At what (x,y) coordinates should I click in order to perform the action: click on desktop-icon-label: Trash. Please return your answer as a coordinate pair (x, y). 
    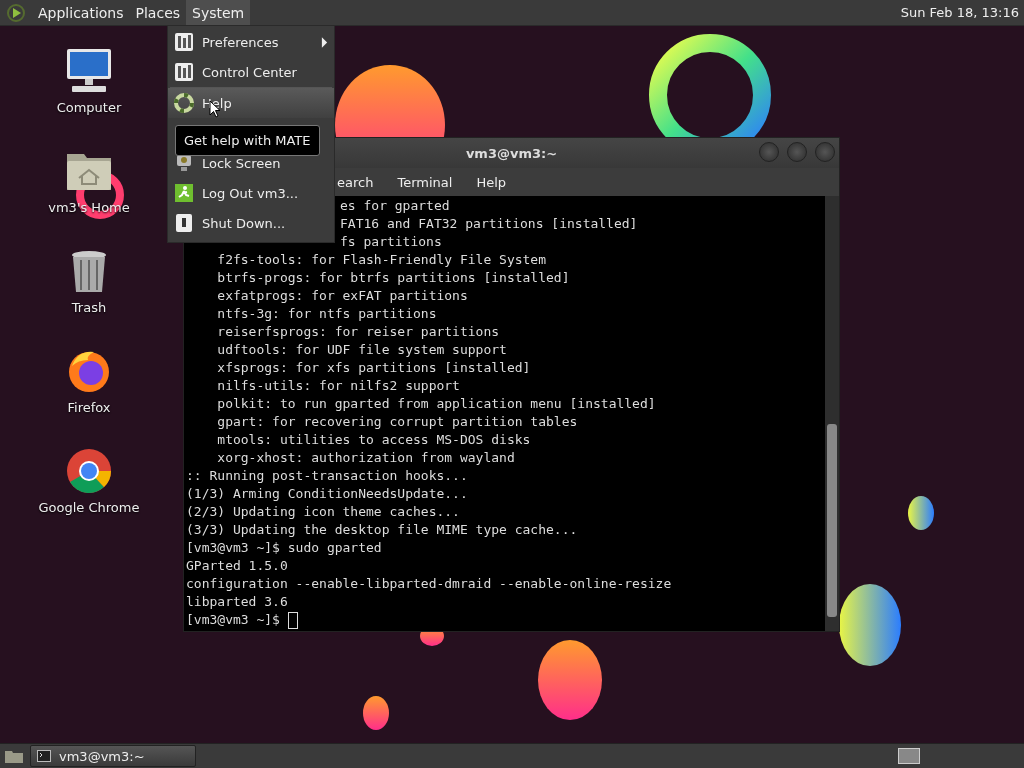
    Looking at the image, I should click on (89, 307).